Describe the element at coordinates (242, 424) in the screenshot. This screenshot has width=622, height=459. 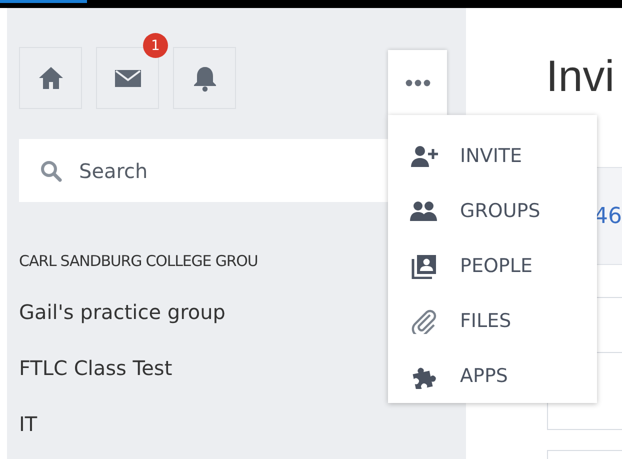
I see `group-link: IT` at that location.